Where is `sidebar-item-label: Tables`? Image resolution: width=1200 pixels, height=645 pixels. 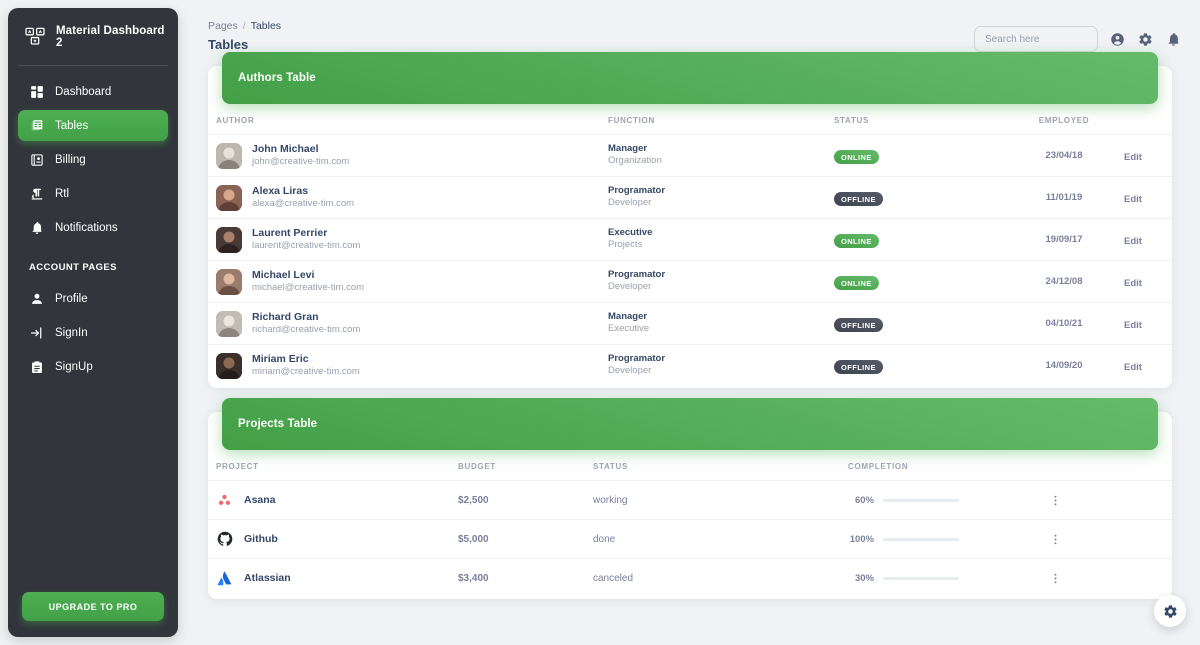 sidebar-item-label: Tables is located at coordinates (72, 125).